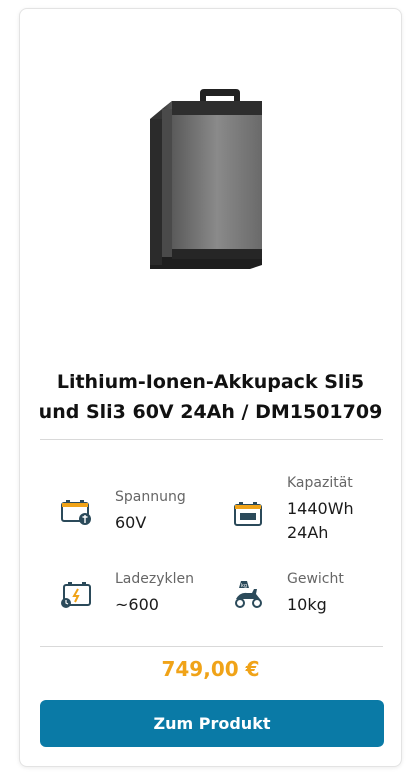 This screenshot has width=408, height=779. What do you see at coordinates (248, 514) in the screenshot?
I see `battery-capacity-icon` at bounding box center [248, 514].